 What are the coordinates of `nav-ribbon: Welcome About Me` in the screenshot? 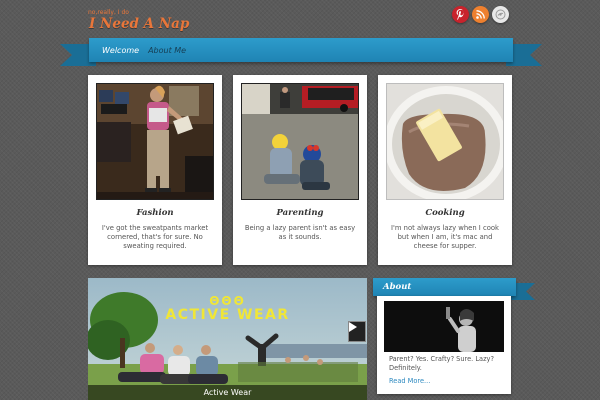 It's located at (301, 53).